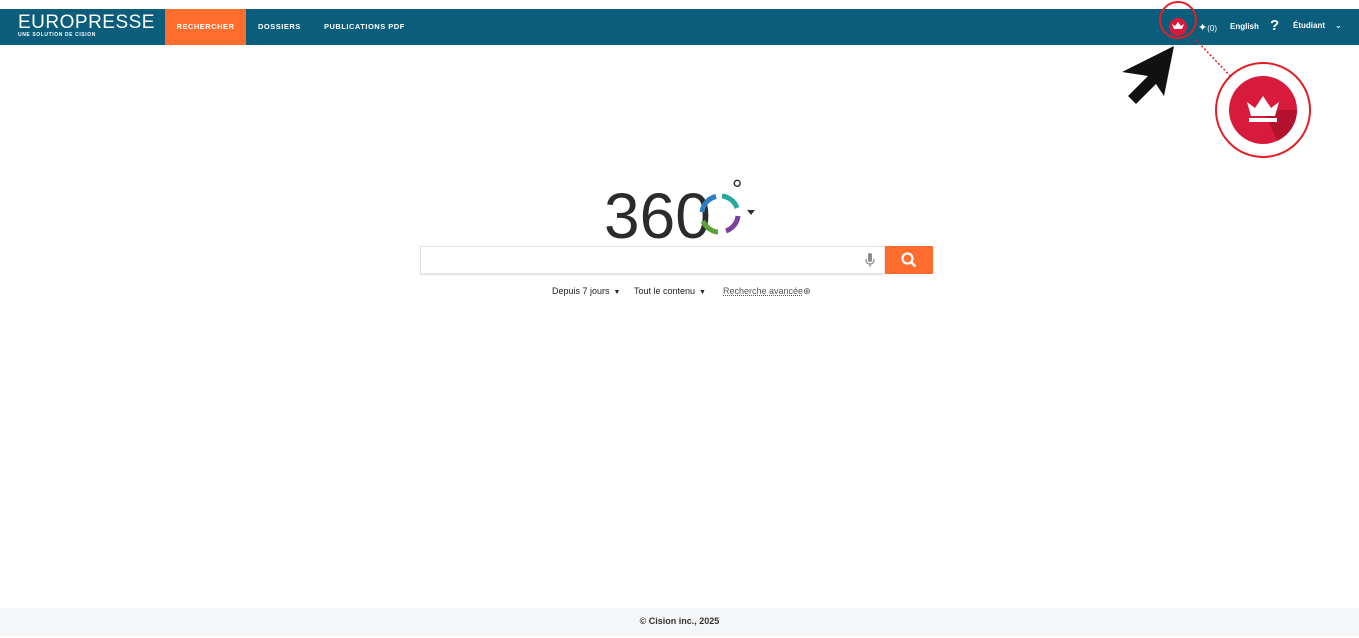  What do you see at coordinates (1148, 75) in the screenshot?
I see `annotation-arrow` at bounding box center [1148, 75].